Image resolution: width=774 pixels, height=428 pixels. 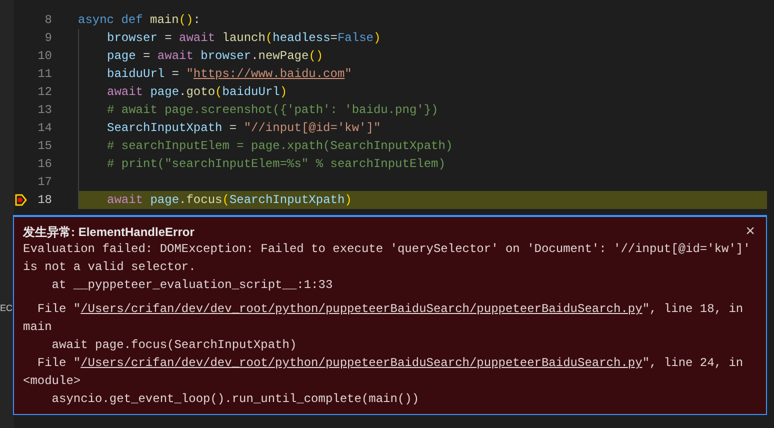 I want to click on exception-message: File "/Users/crifan/dev/dev_root/python/puppeteerBaiduSearch/puppeteerBaiduSearch.py", line 24, in, so click(x=390, y=363).